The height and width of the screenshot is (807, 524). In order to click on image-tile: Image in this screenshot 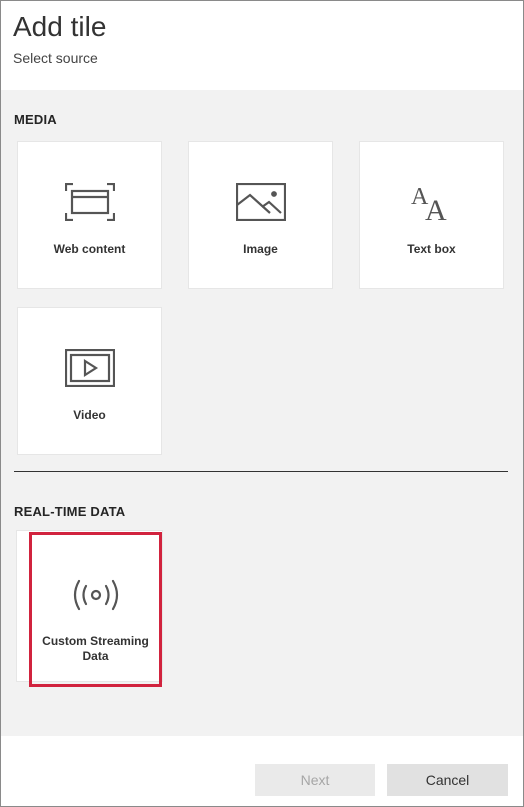, I will do `click(260, 215)`.